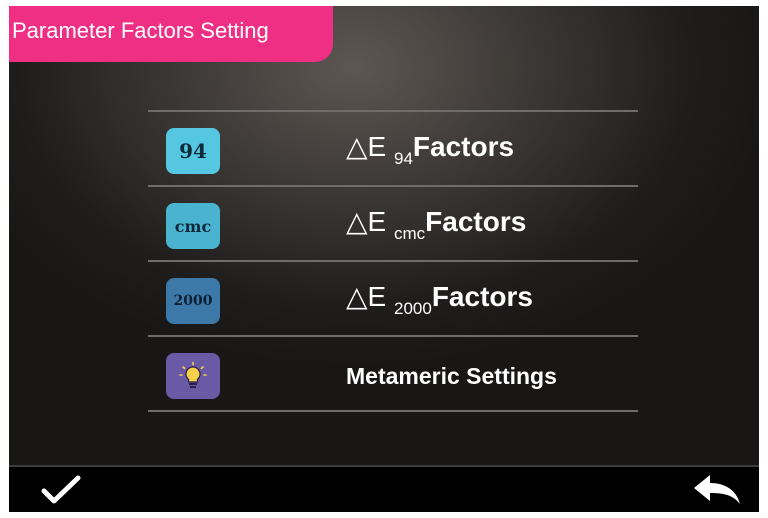  I want to click on 2000-badge-icon: 2000, so click(193, 301).